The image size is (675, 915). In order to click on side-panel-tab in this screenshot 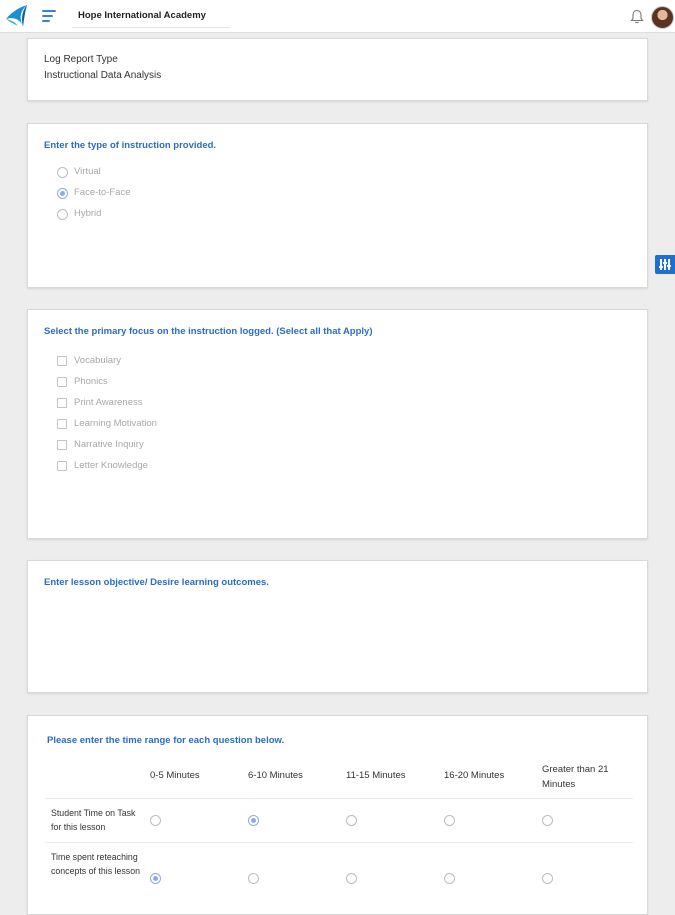, I will do `click(665, 264)`.